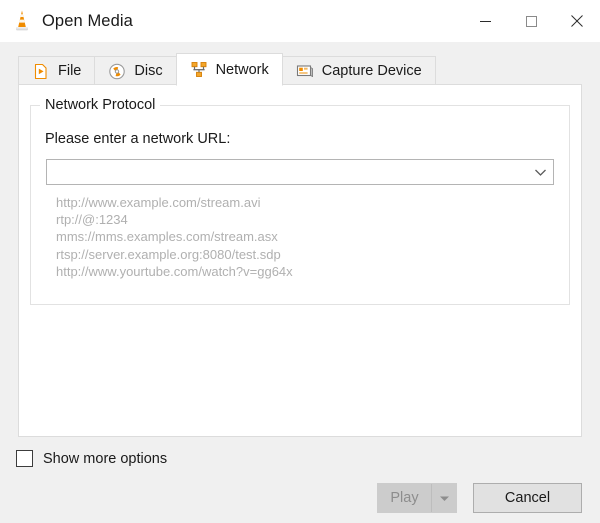  I want to click on network-url-combobox, so click(300, 172).